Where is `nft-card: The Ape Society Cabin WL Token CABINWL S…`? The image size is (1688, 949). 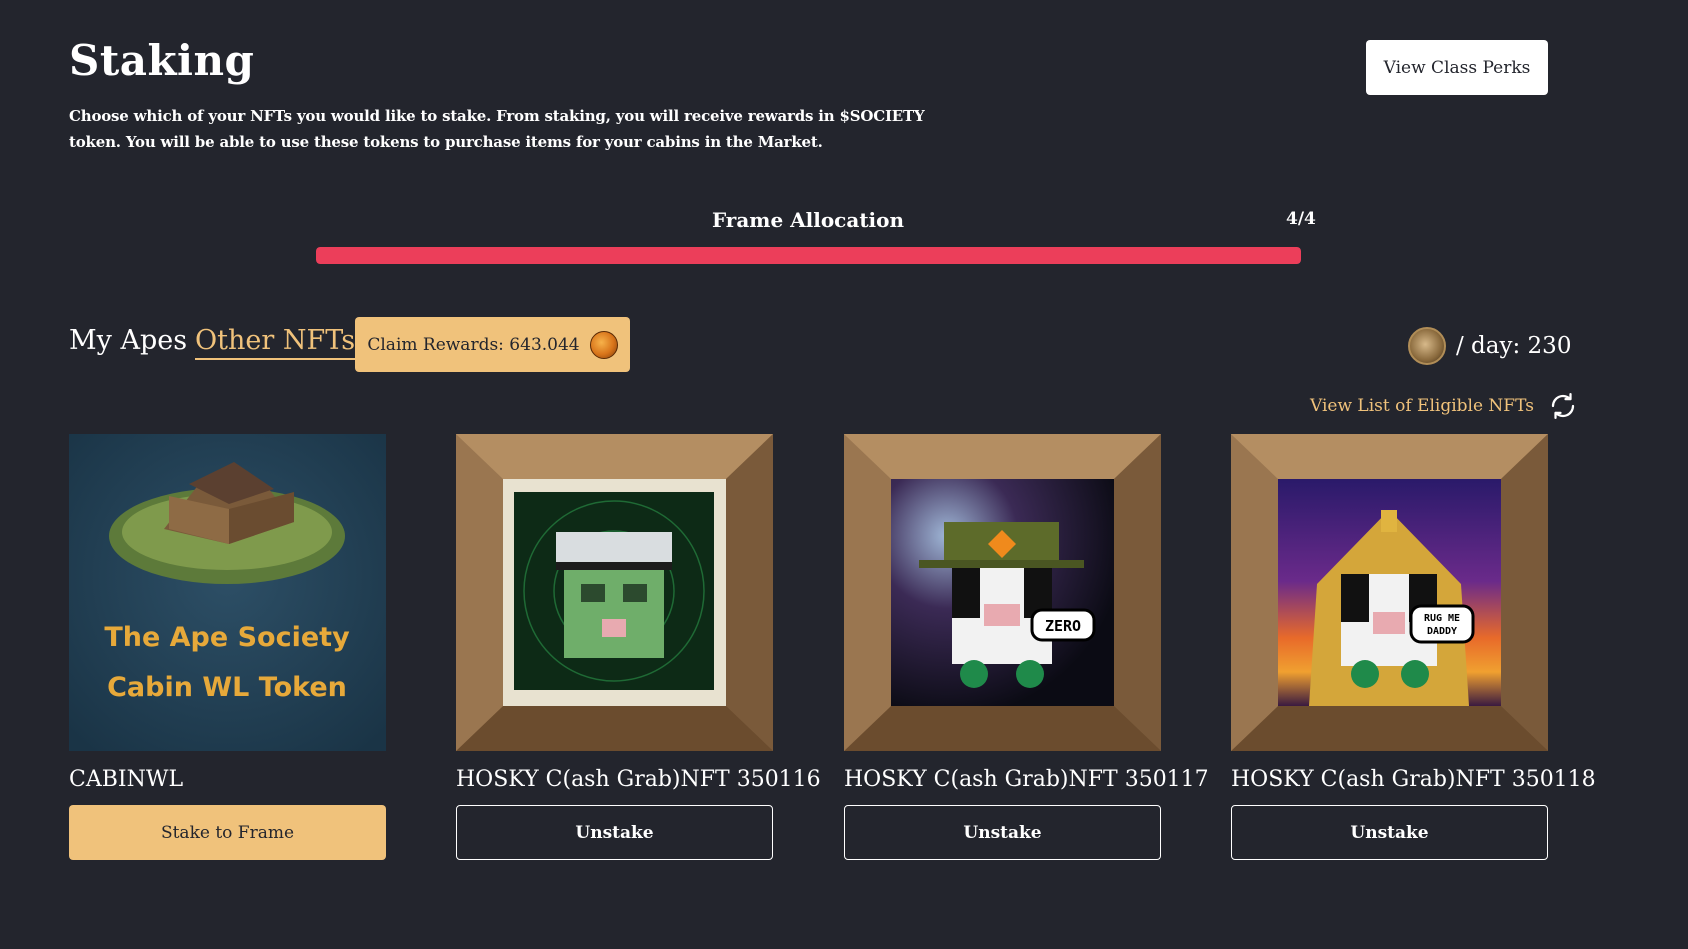
nft-card: The Ape Society Cabin WL Token CABINWL S… is located at coordinates (227, 647).